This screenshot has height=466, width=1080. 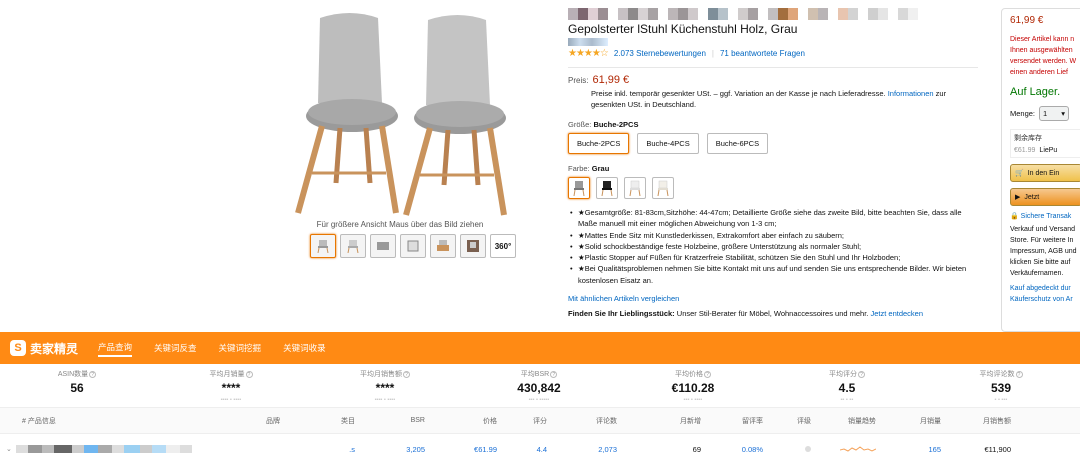 I want to click on col-price: 价格, so click(x=461, y=421).